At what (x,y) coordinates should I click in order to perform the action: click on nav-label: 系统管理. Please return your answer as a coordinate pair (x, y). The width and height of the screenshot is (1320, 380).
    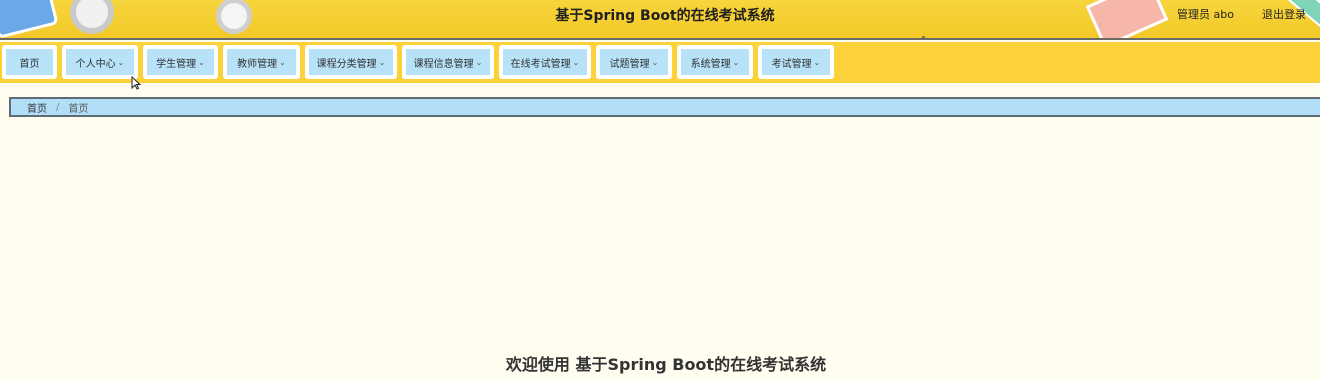
    Looking at the image, I should click on (710, 64).